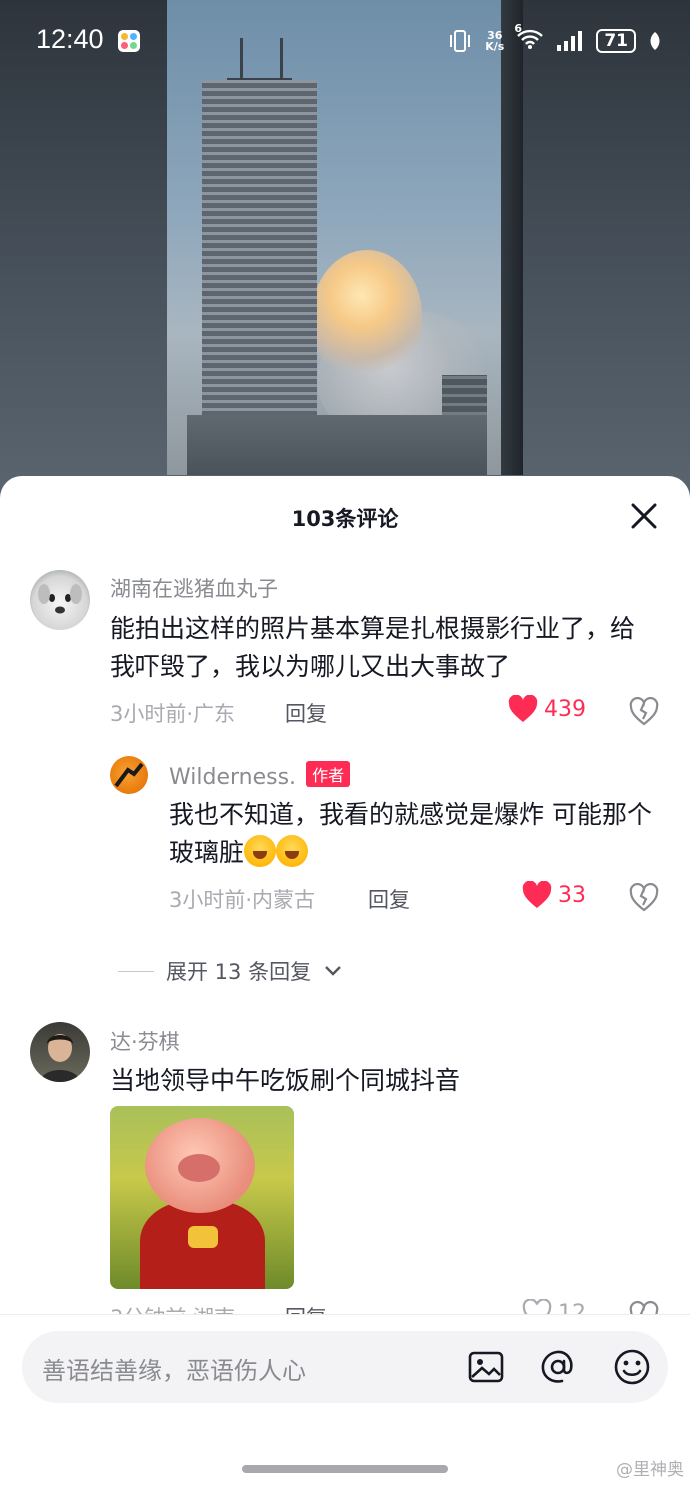 The height and width of the screenshot is (1485, 690). I want to click on sticker-nose, so click(199, 1168).